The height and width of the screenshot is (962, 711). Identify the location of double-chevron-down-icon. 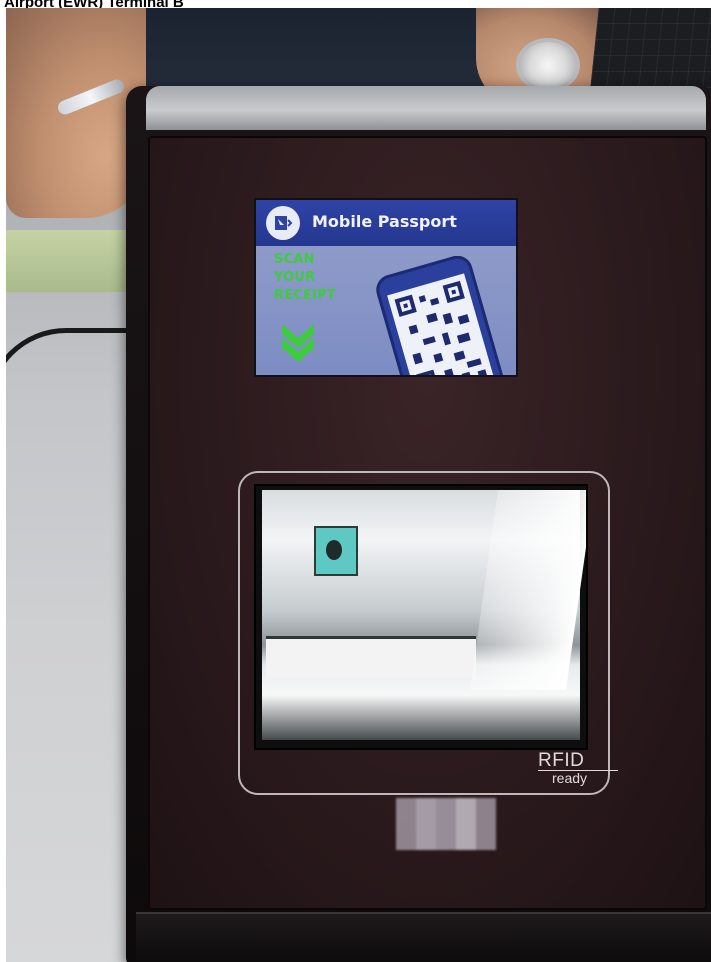
(298, 343).